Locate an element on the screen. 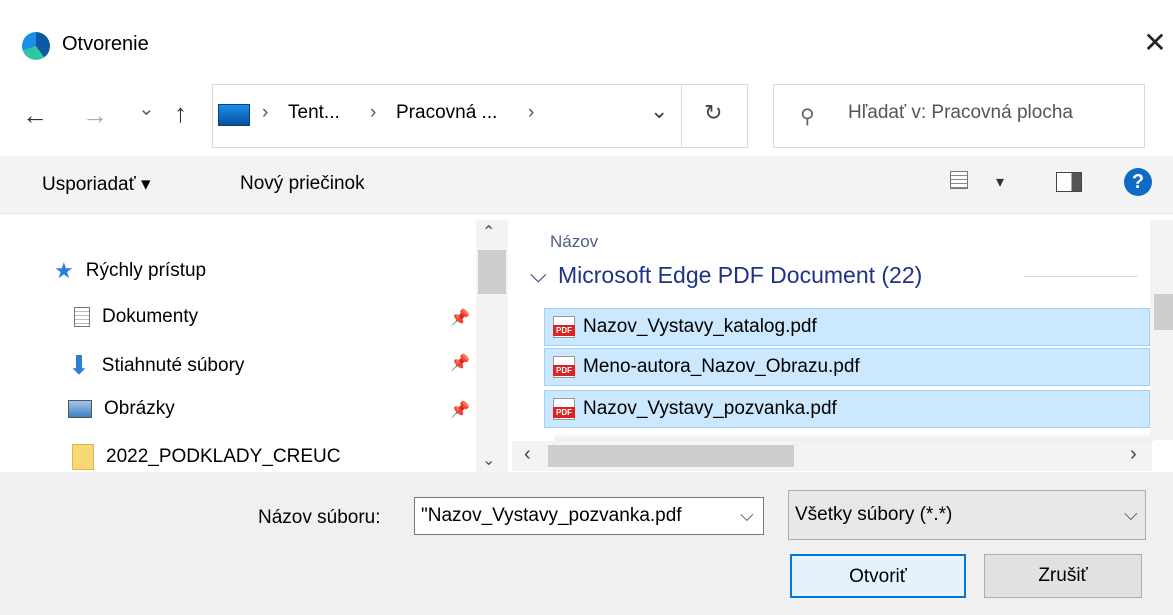 This screenshot has height=615, width=1173. filename-label: Názov súboru: is located at coordinates (319, 517).